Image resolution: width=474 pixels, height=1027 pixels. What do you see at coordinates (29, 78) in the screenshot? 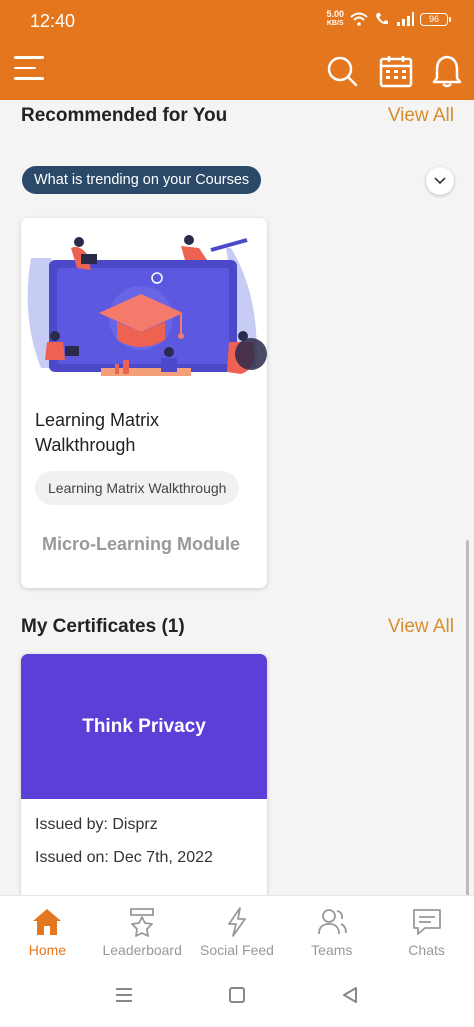
I see `menu-bar-bottom` at bounding box center [29, 78].